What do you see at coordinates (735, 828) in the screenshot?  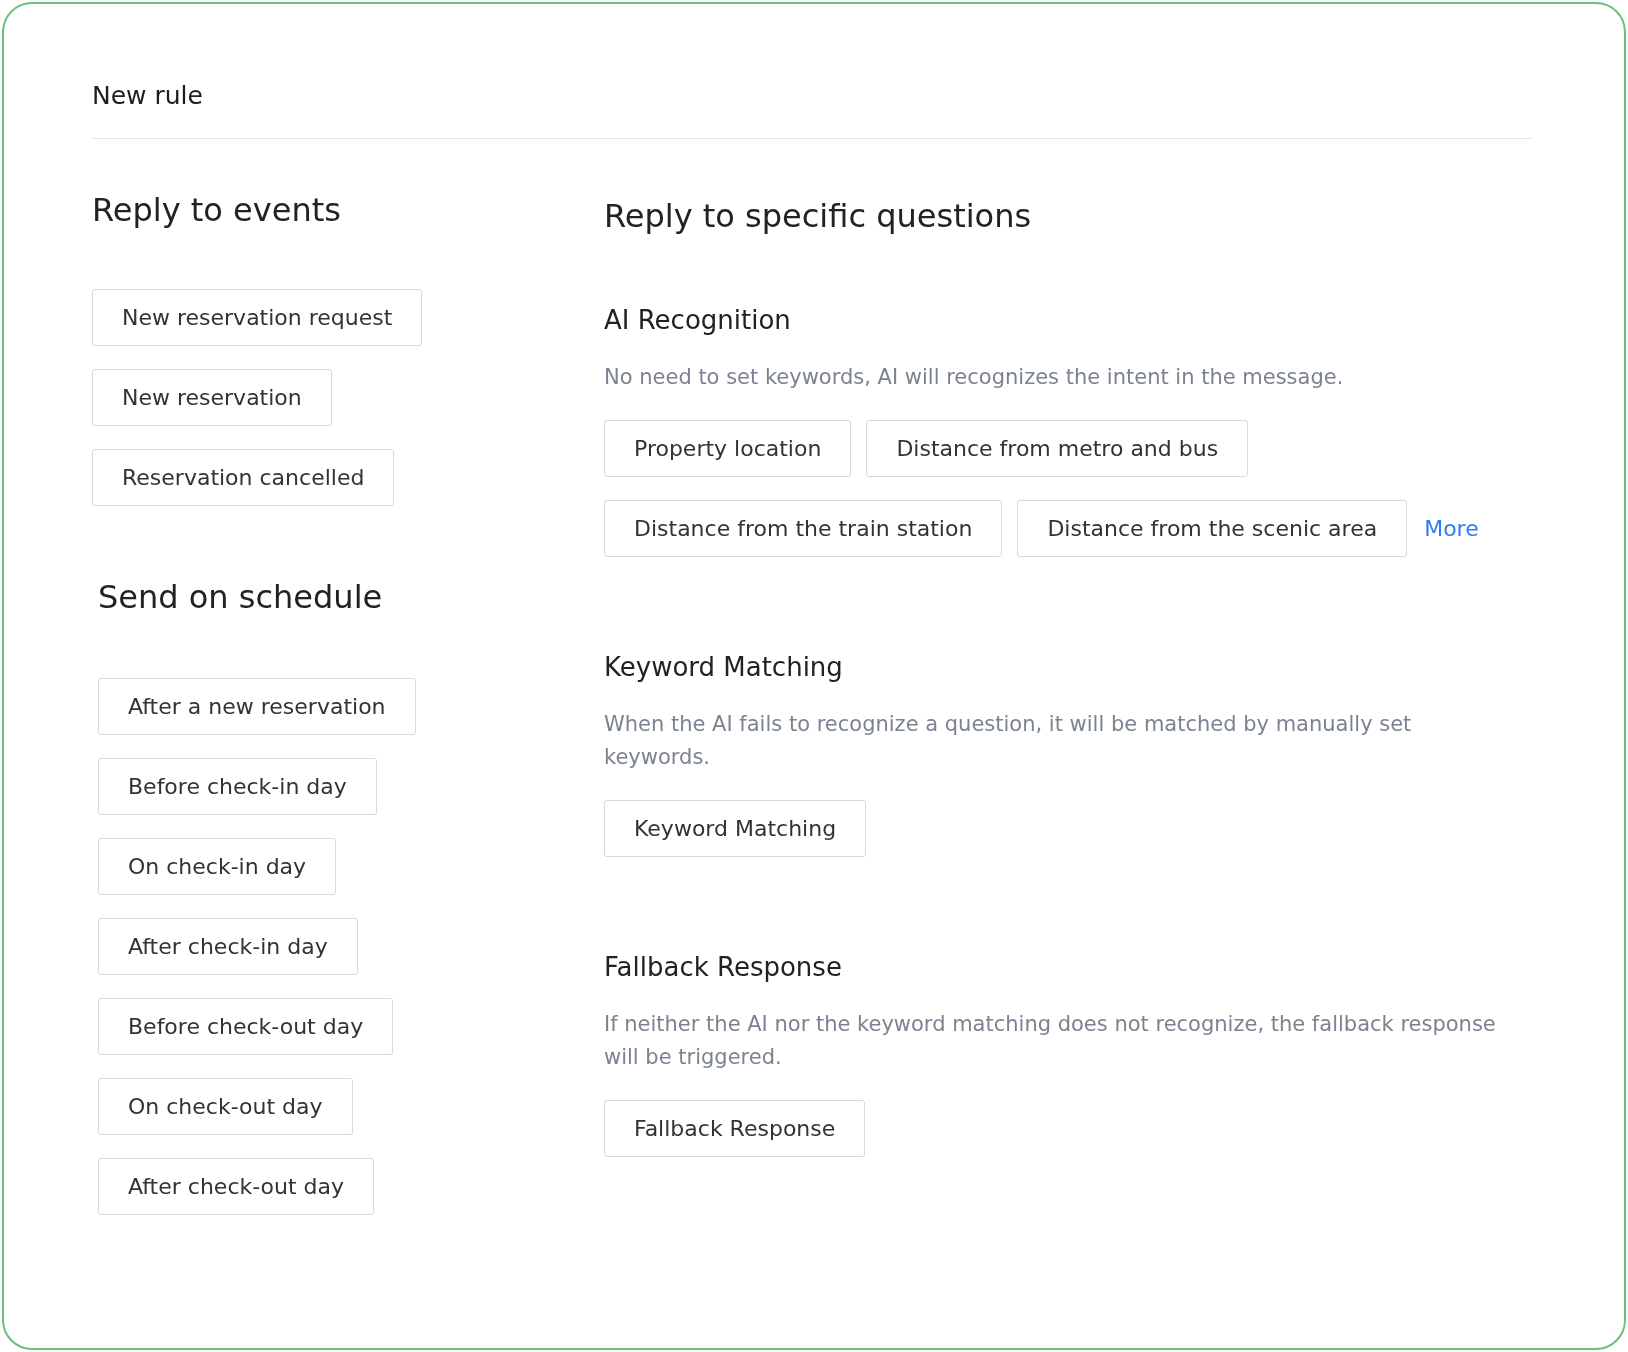 I see `question-option: Keyword Matching` at bounding box center [735, 828].